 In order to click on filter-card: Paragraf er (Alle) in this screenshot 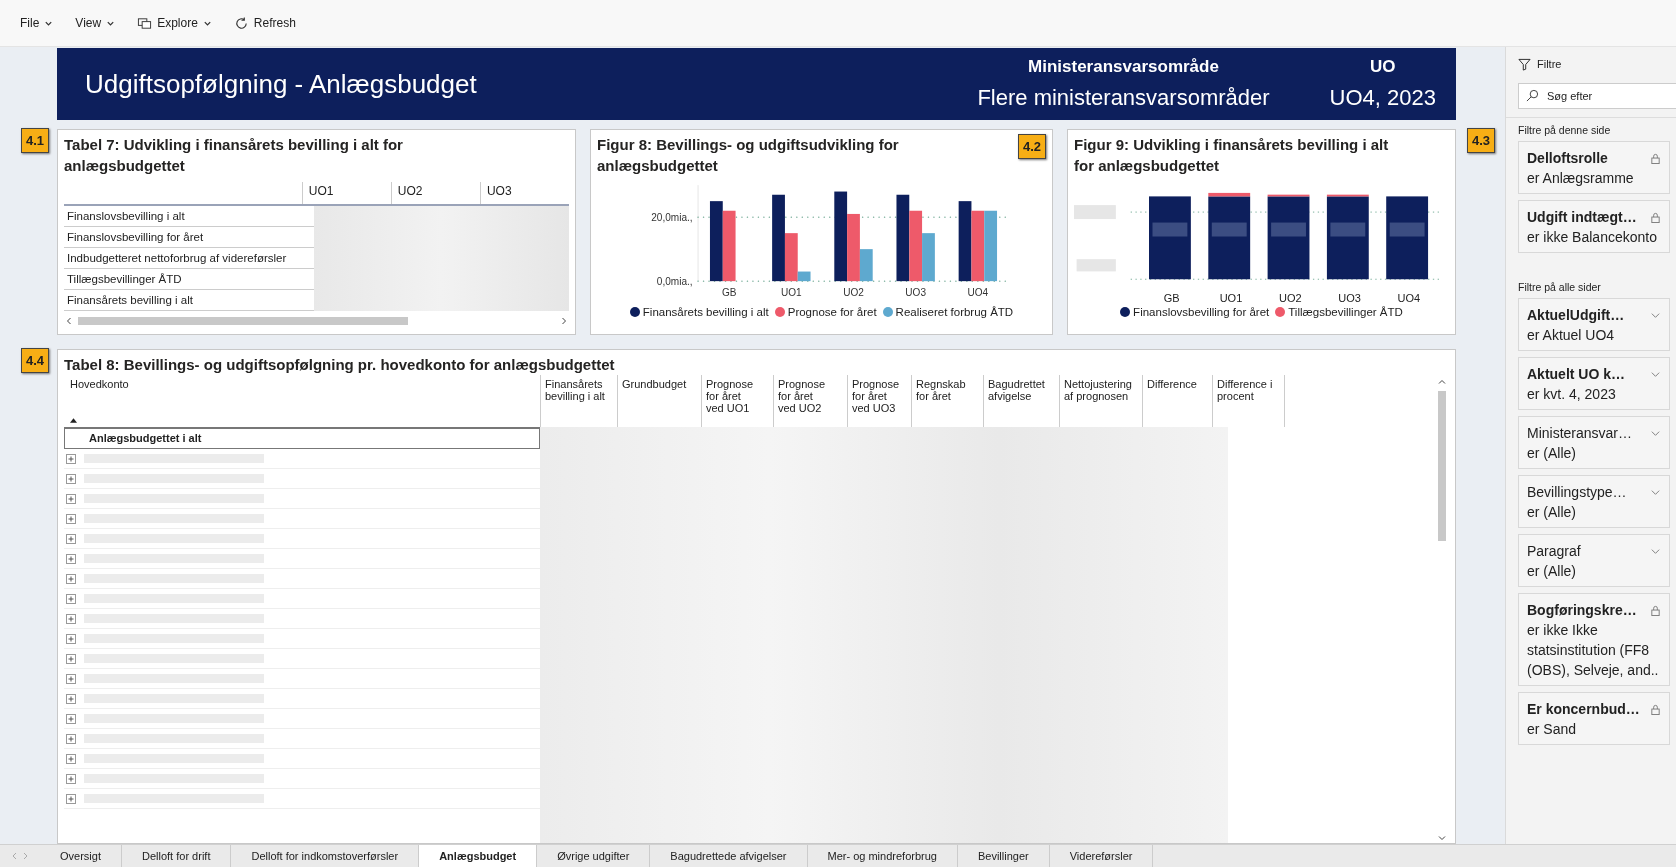, I will do `click(1594, 560)`.